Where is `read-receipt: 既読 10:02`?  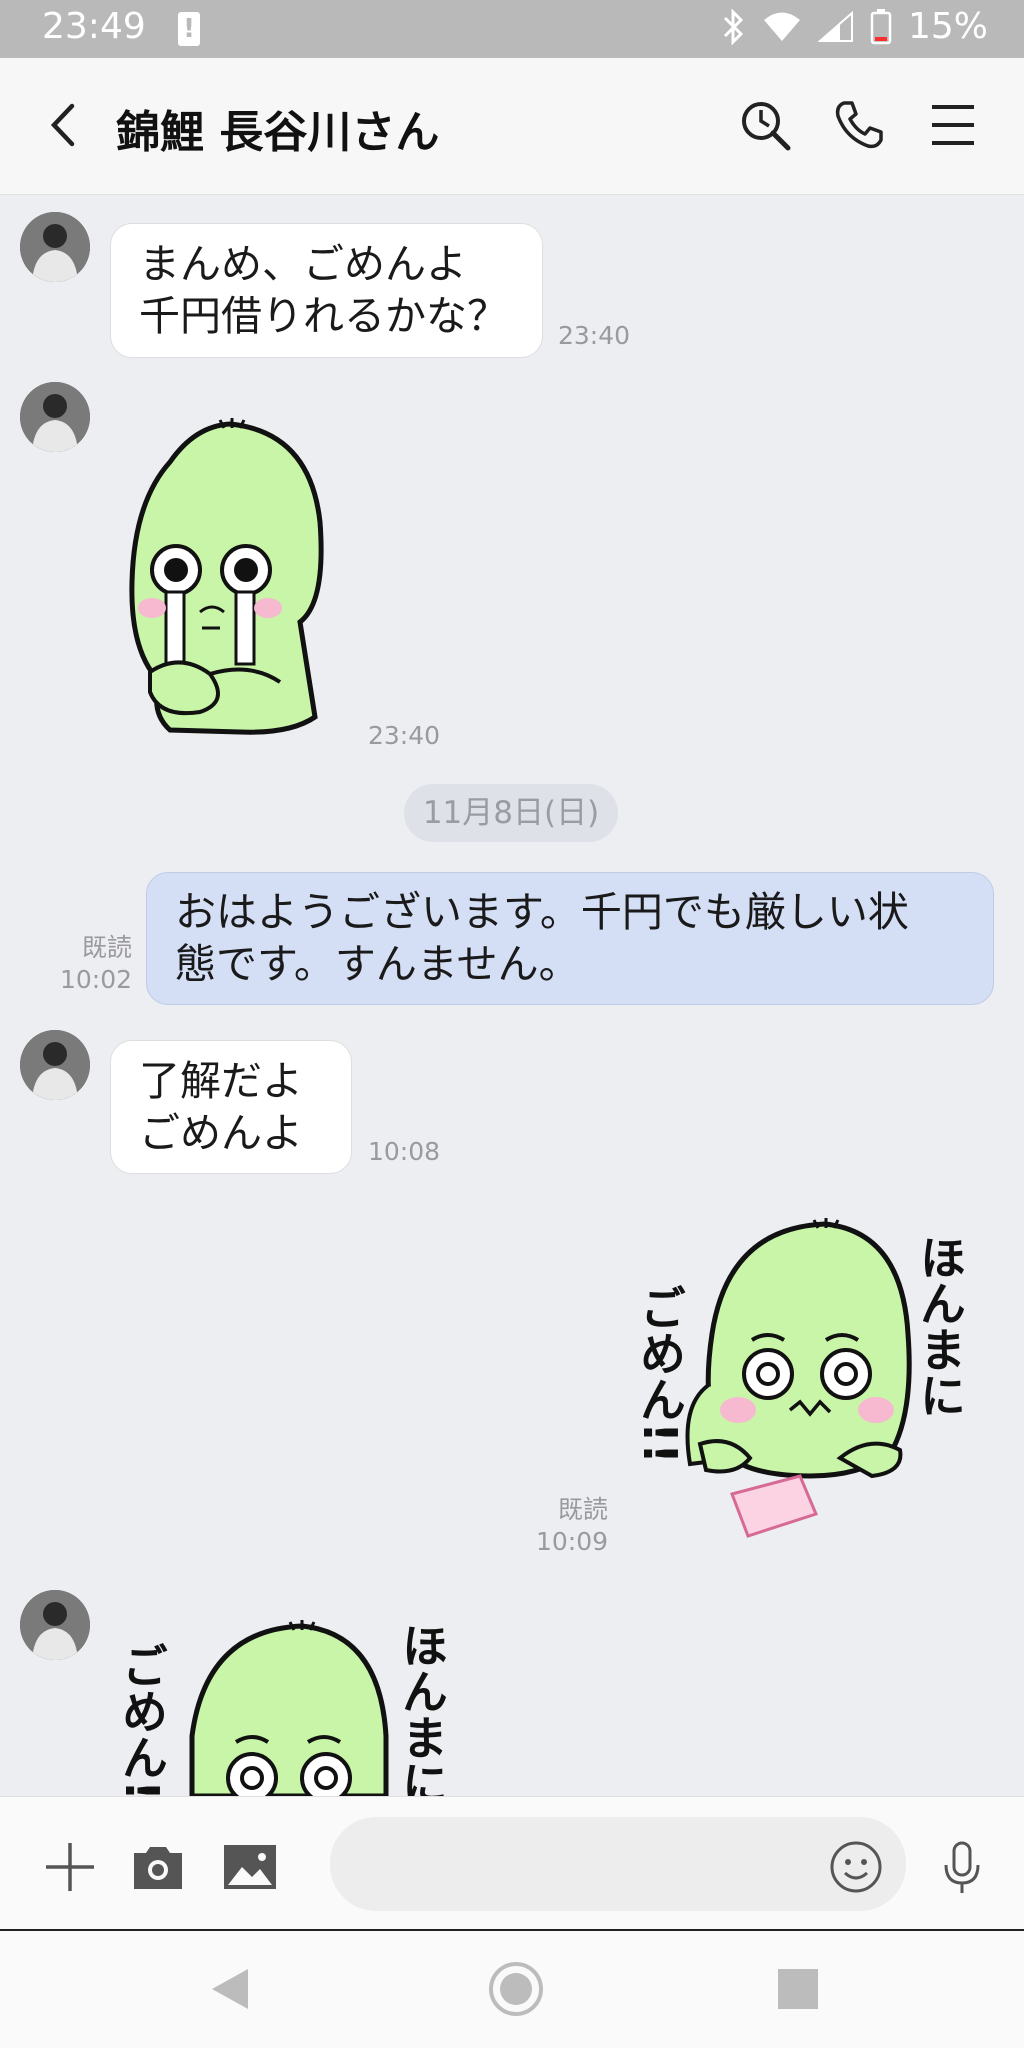
read-receipt: 既読 10:02 is located at coordinates (91, 964).